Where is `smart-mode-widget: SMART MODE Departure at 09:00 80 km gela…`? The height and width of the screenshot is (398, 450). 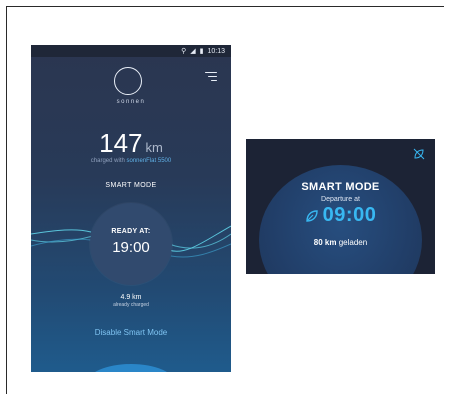 smart-mode-widget: SMART MODE Departure at 09:00 80 km gela… is located at coordinates (340, 206).